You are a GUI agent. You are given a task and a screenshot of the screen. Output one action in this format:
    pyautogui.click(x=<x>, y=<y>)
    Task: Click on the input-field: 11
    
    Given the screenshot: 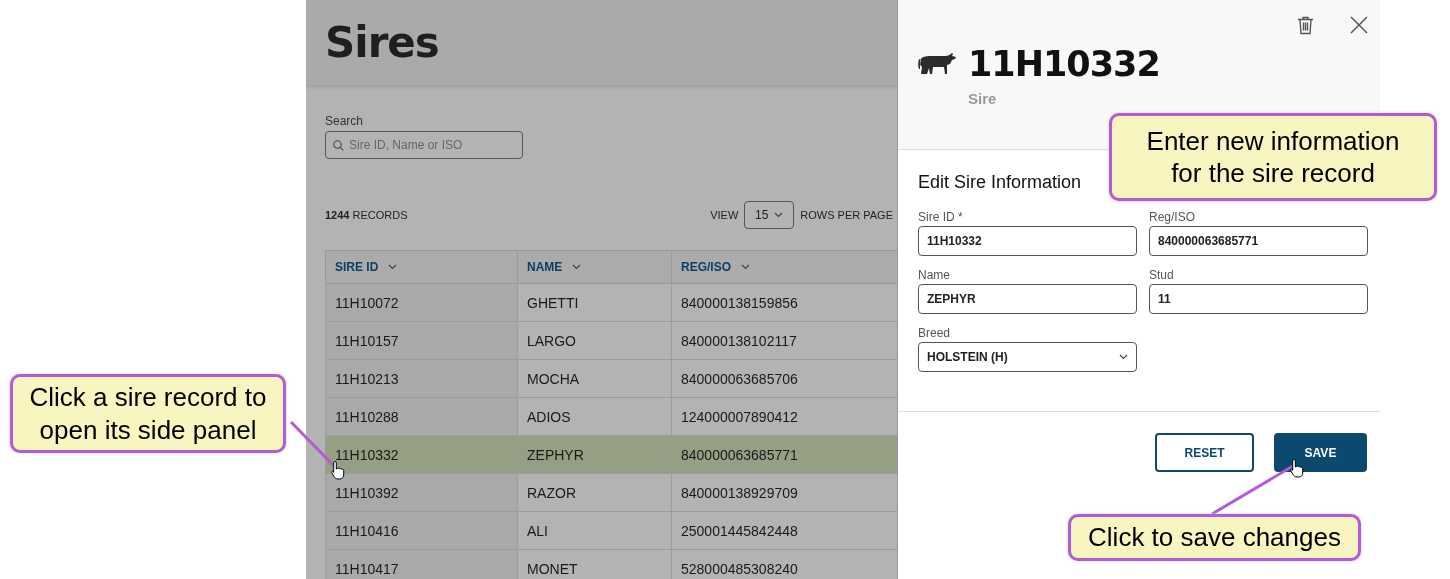 What is the action you would take?
    pyautogui.click(x=1258, y=299)
    